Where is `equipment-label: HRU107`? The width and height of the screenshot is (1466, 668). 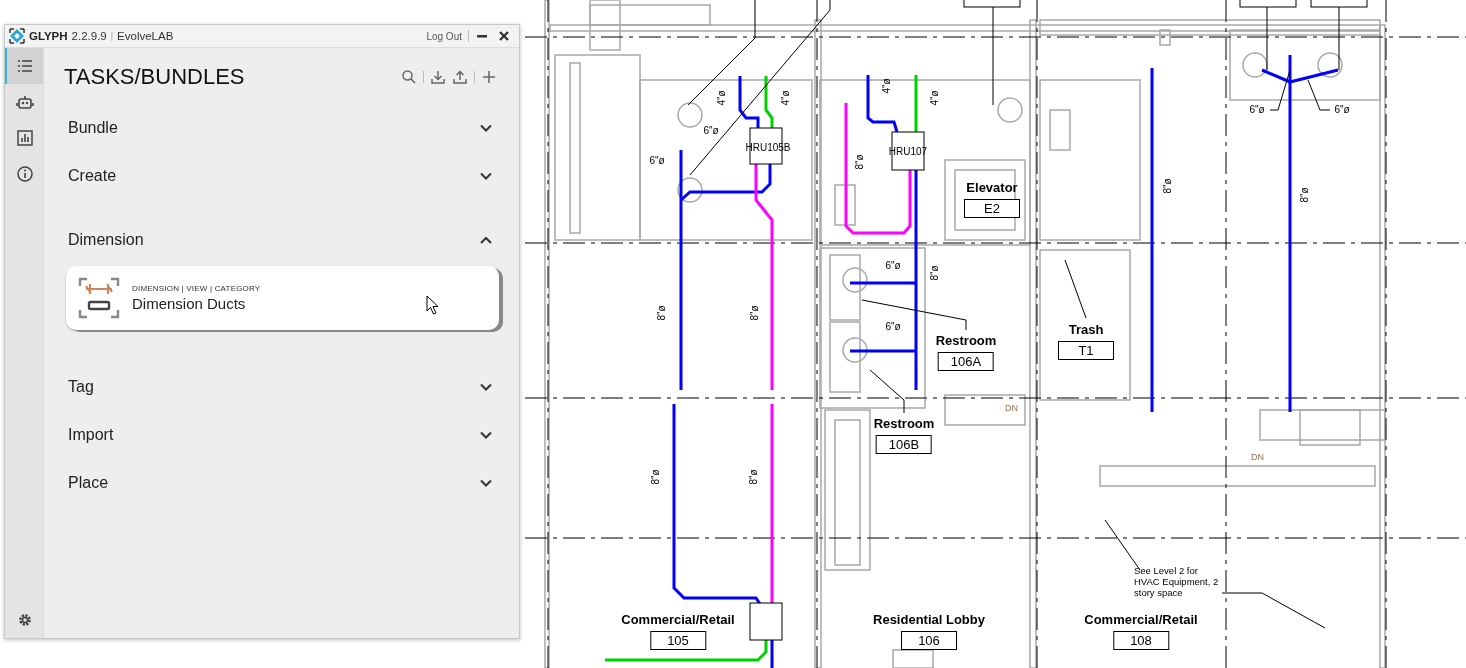 equipment-label: HRU107 is located at coordinates (908, 151).